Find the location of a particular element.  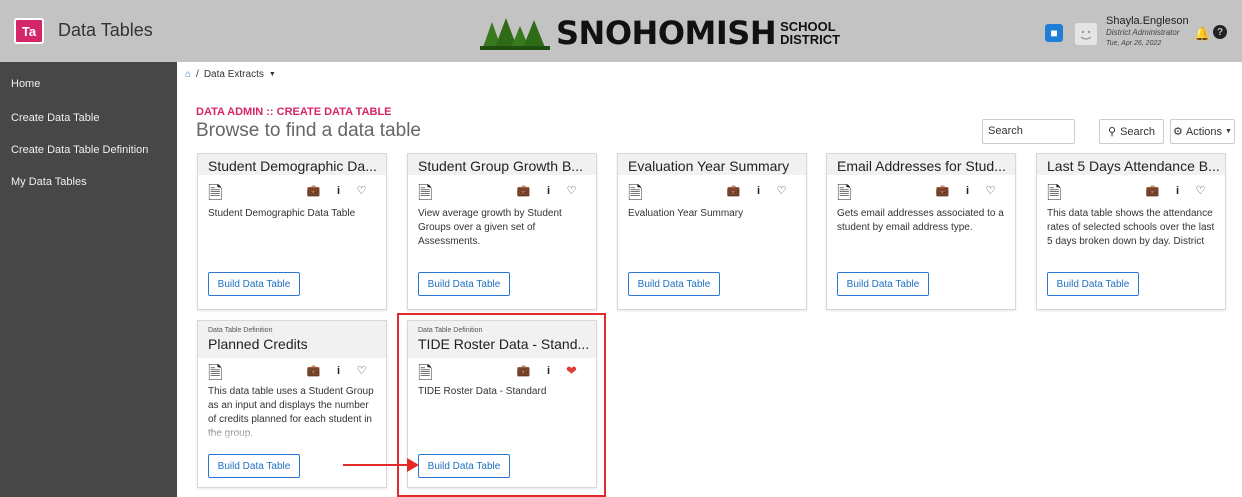

bell-icon: 🔔 is located at coordinates (1202, 34).